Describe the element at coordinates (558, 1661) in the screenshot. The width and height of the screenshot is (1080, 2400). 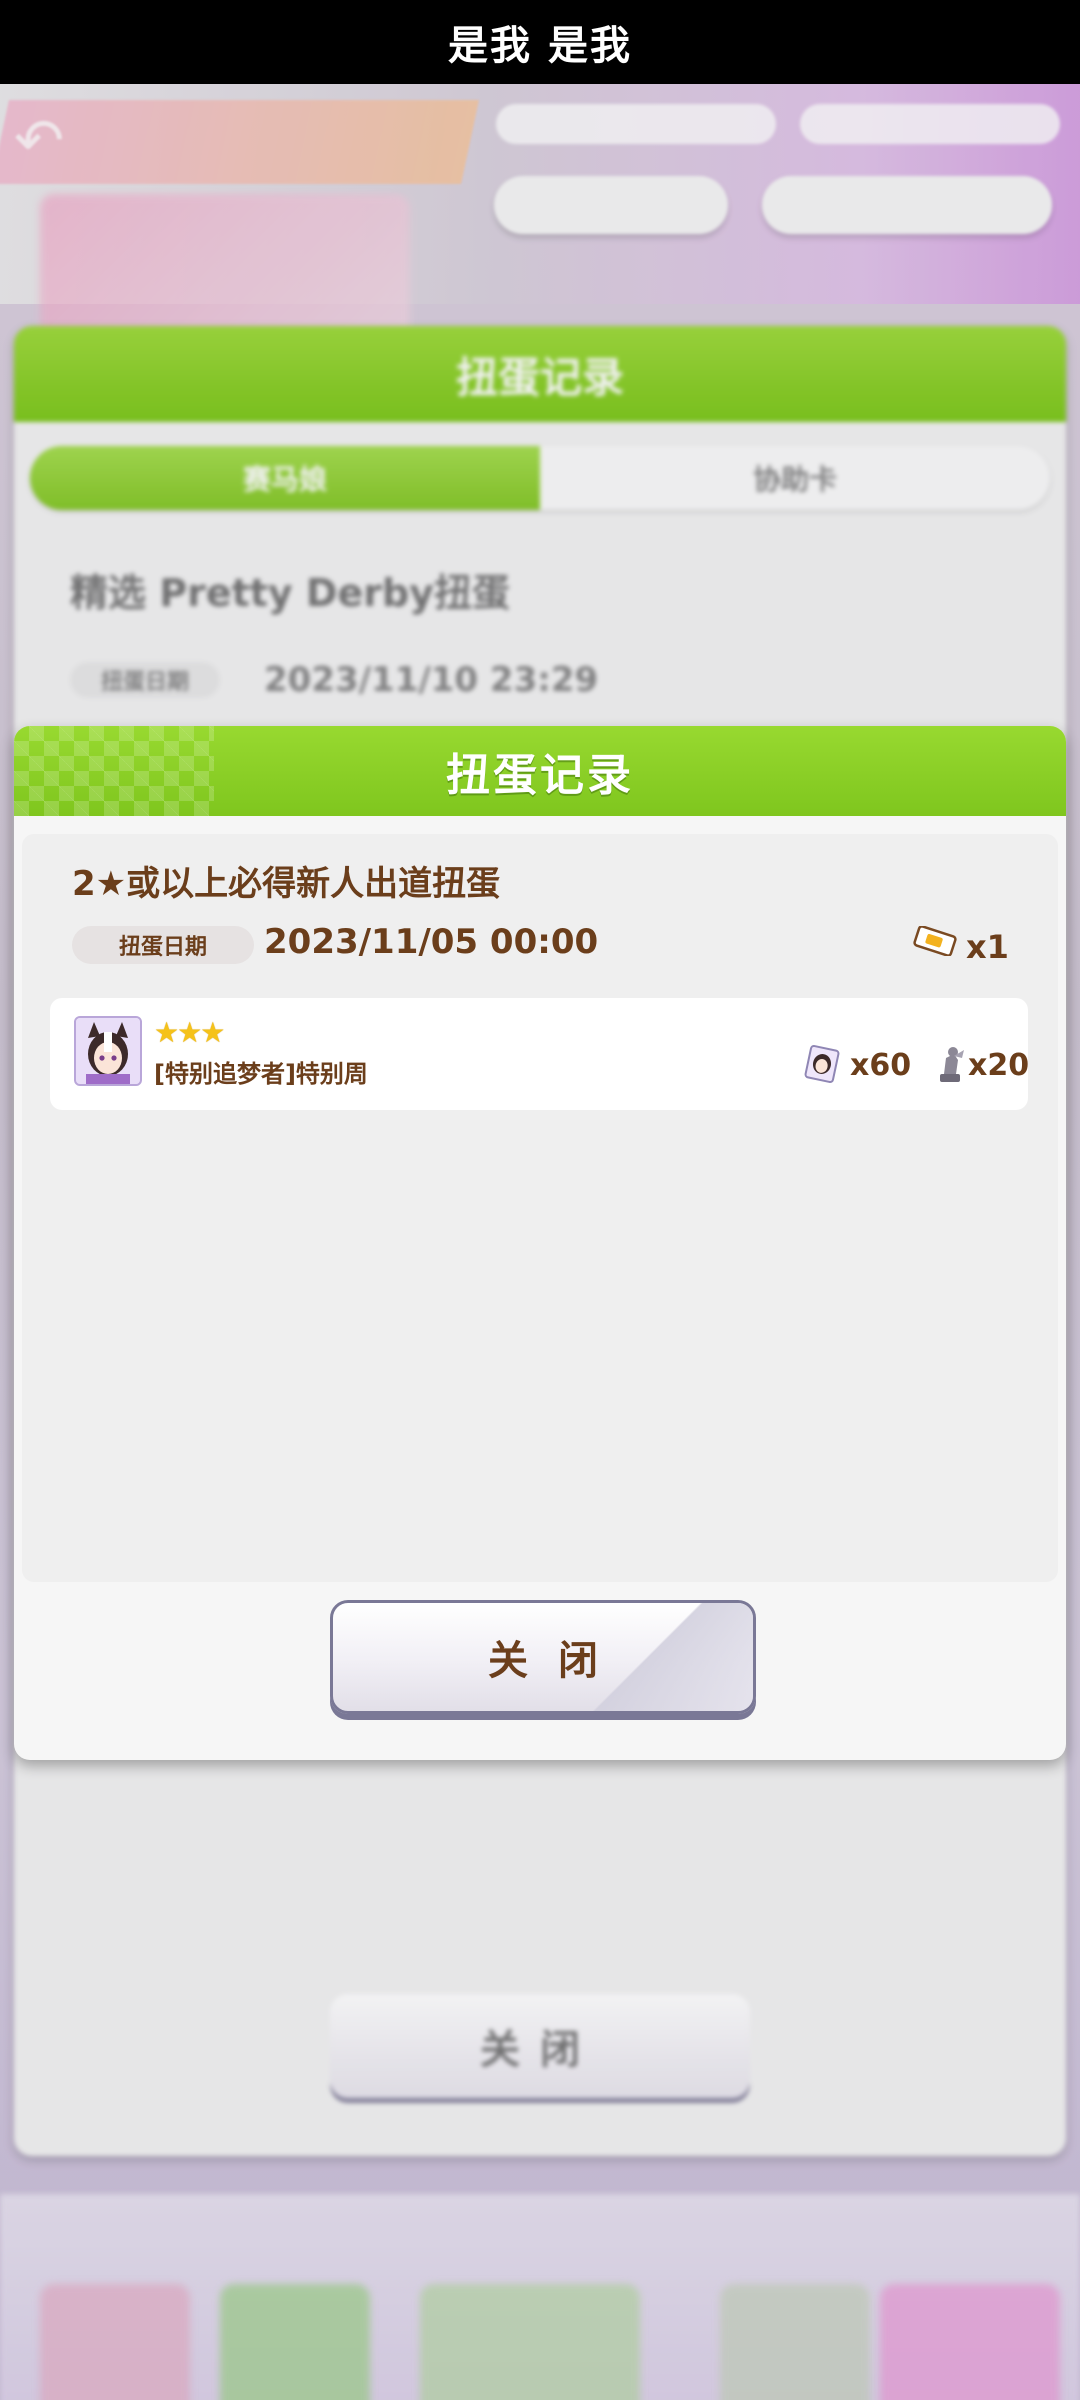
I see `close-button-label: 关闭` at that location.